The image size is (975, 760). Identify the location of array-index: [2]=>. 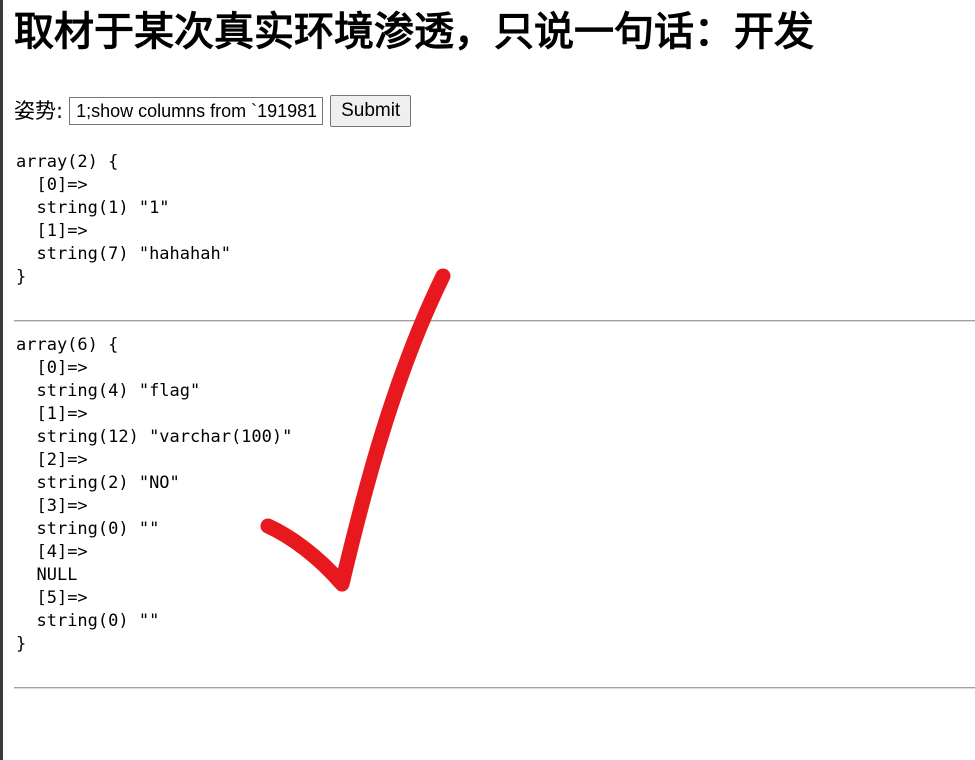
(62, 460).